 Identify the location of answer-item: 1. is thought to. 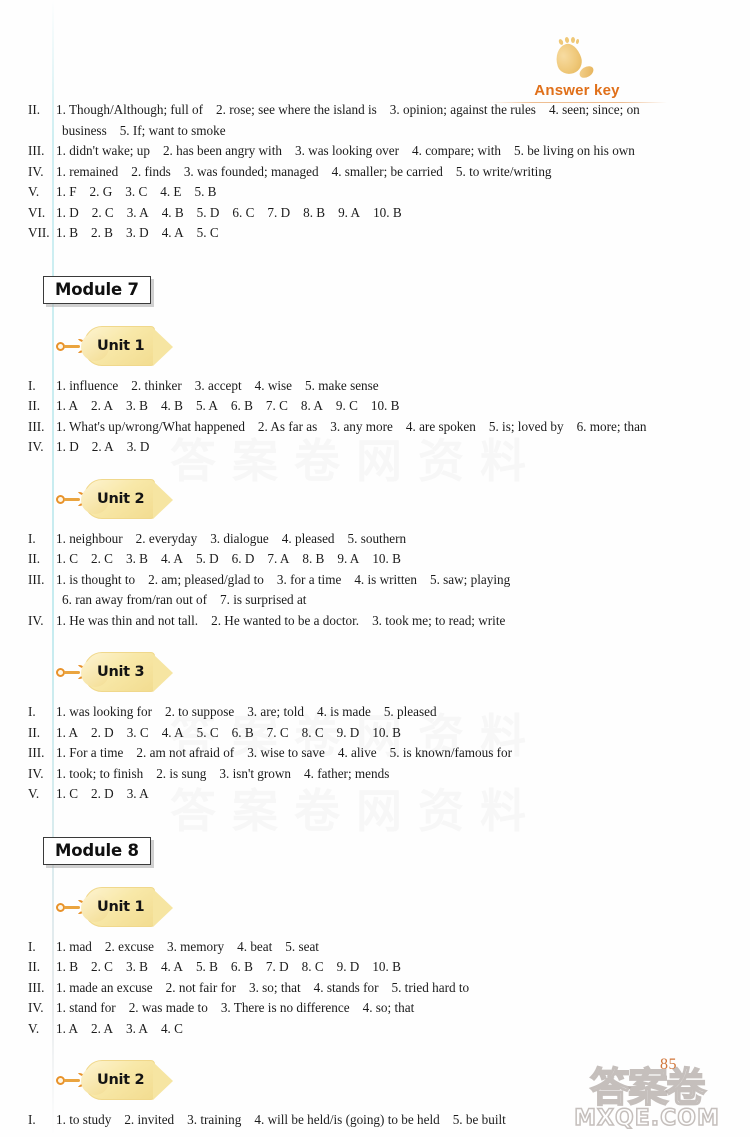
(96, 579).